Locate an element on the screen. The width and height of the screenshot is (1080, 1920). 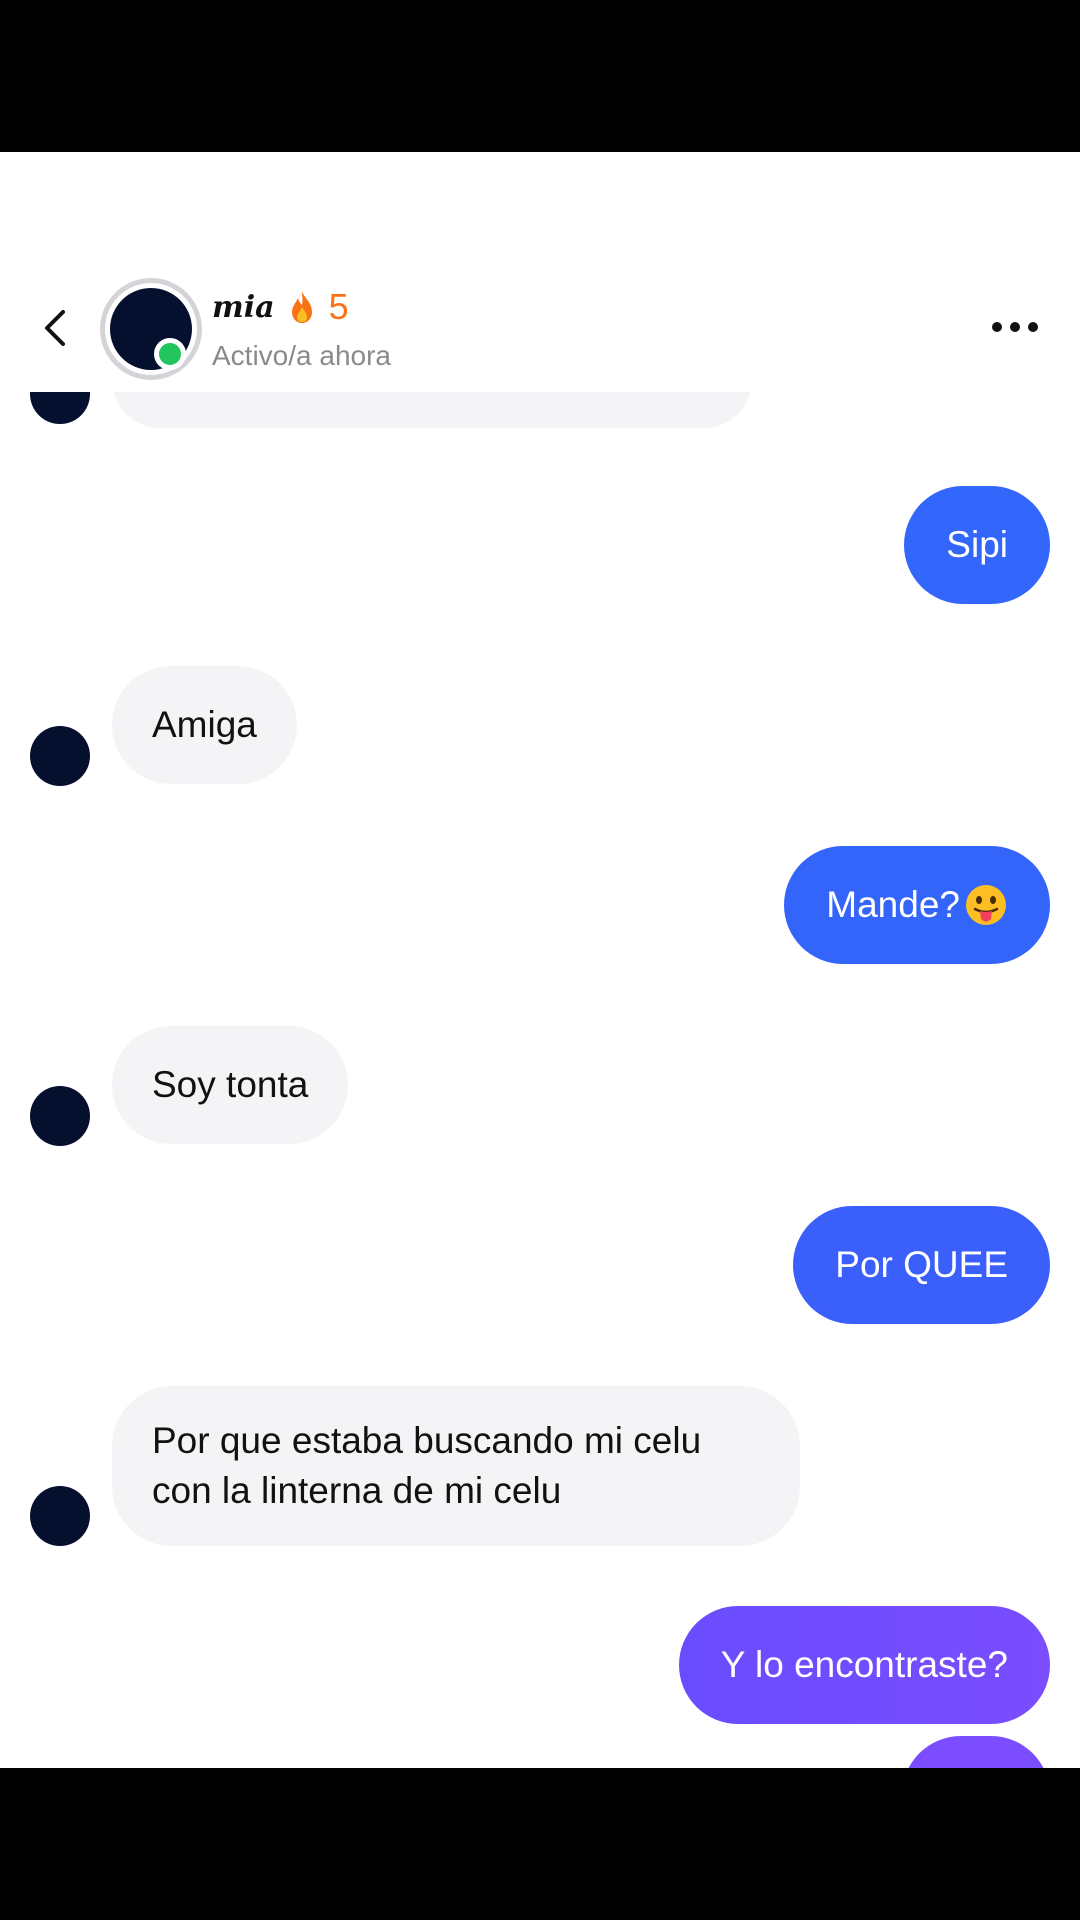
message-bubble-incoming is located at coordinates (432, 410).